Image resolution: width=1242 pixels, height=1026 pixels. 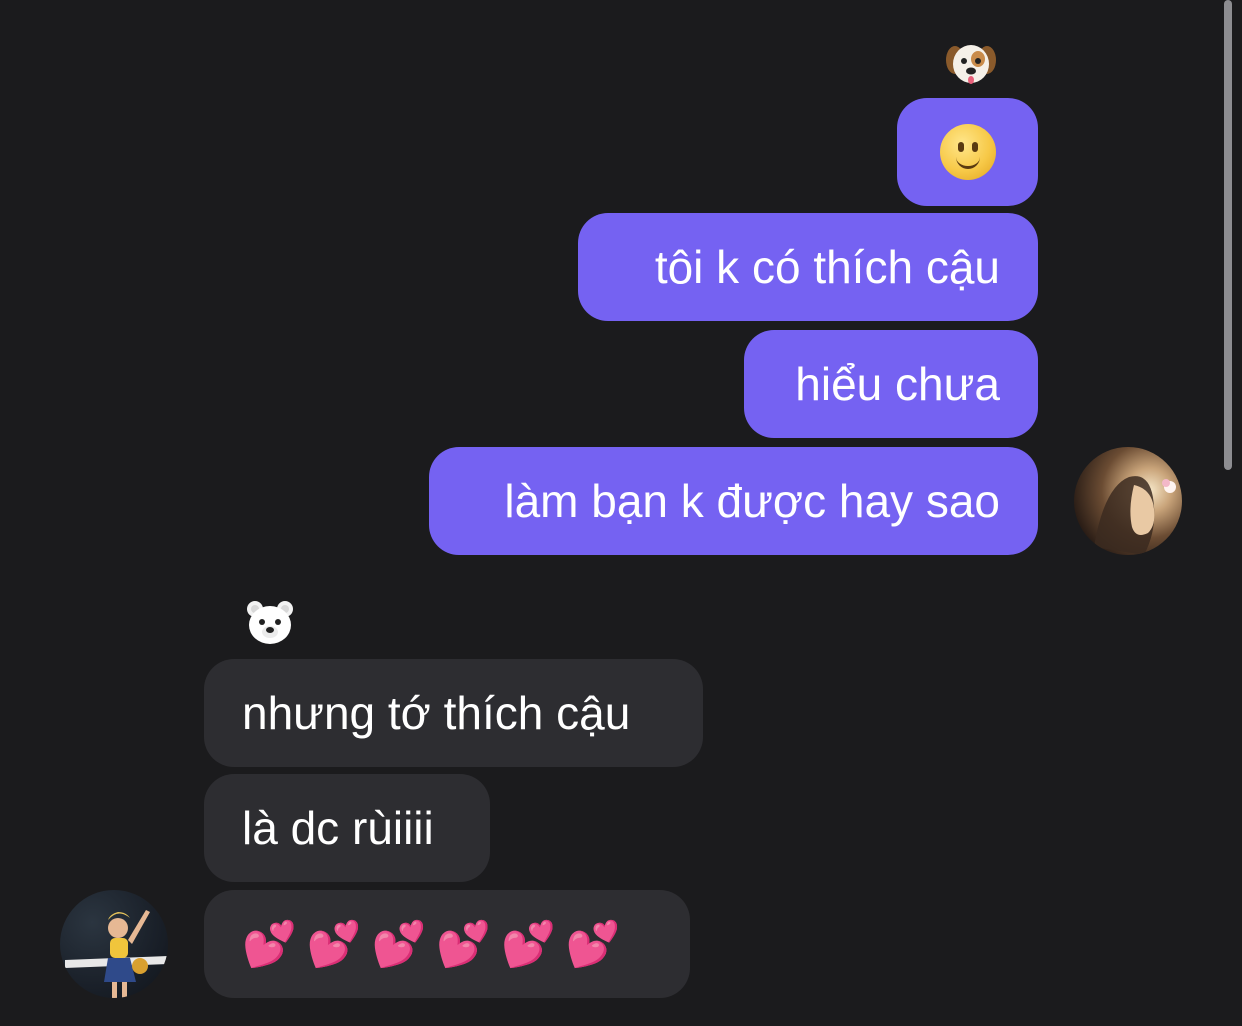 I want to click on slightly-smiling-face-icon, so click(x=967, y=152).